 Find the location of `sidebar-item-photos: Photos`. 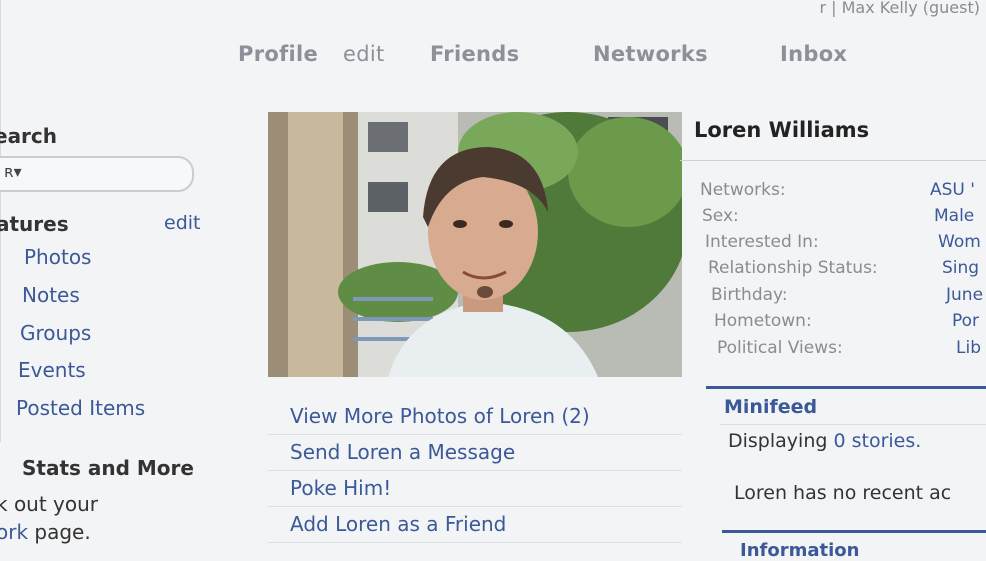

sidebar-item-photos: Photos is located at coordinates (57, 257).